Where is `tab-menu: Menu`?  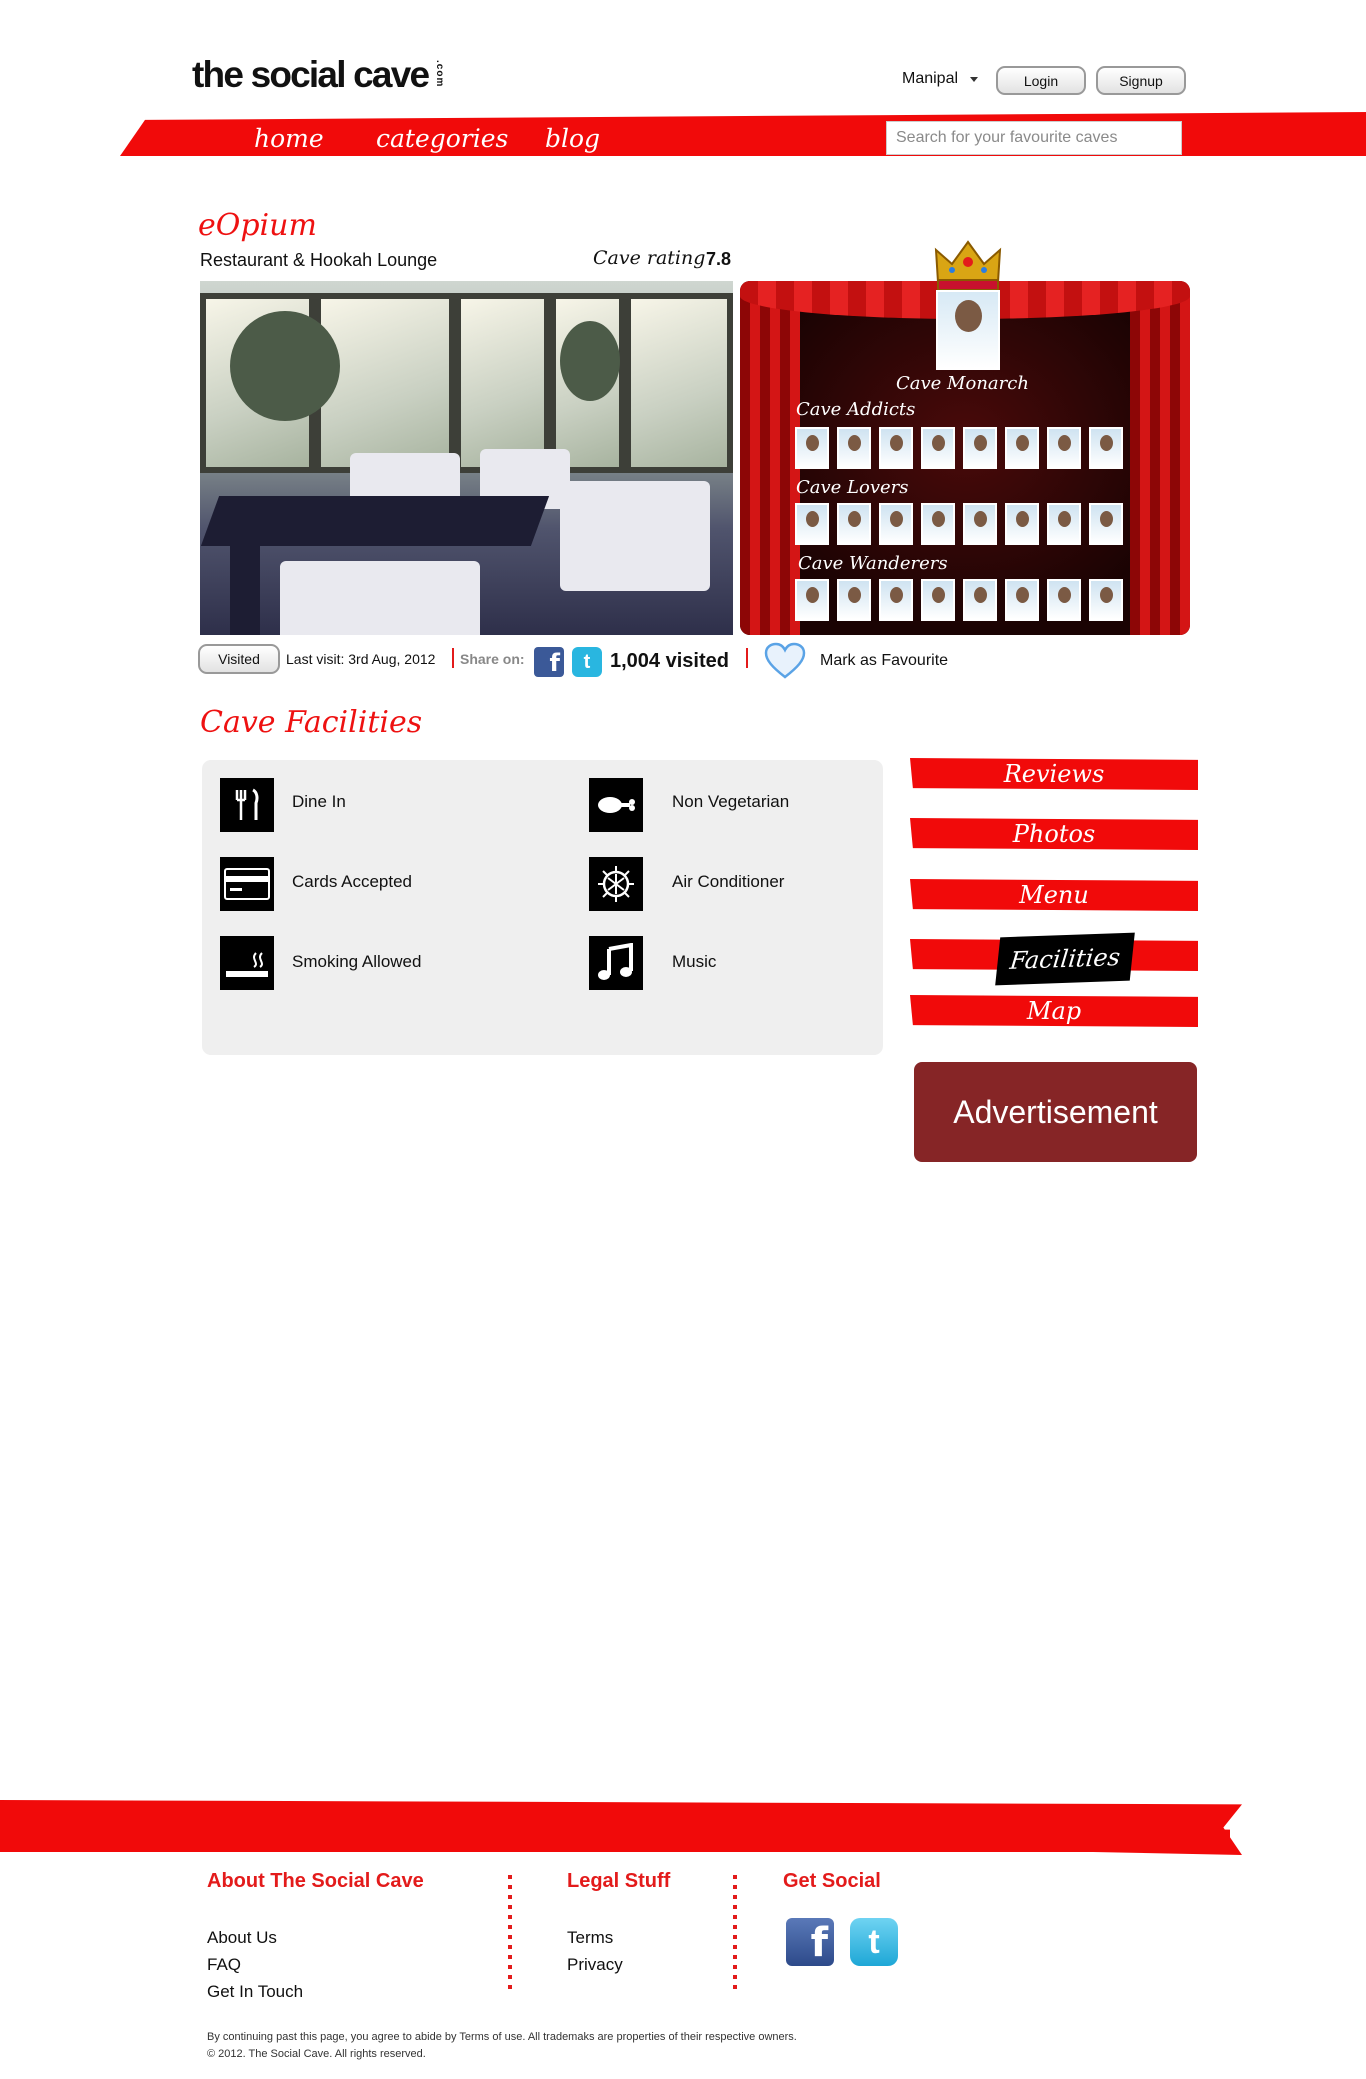
tab-menu: Menu is located at coordinates (1054, 895).